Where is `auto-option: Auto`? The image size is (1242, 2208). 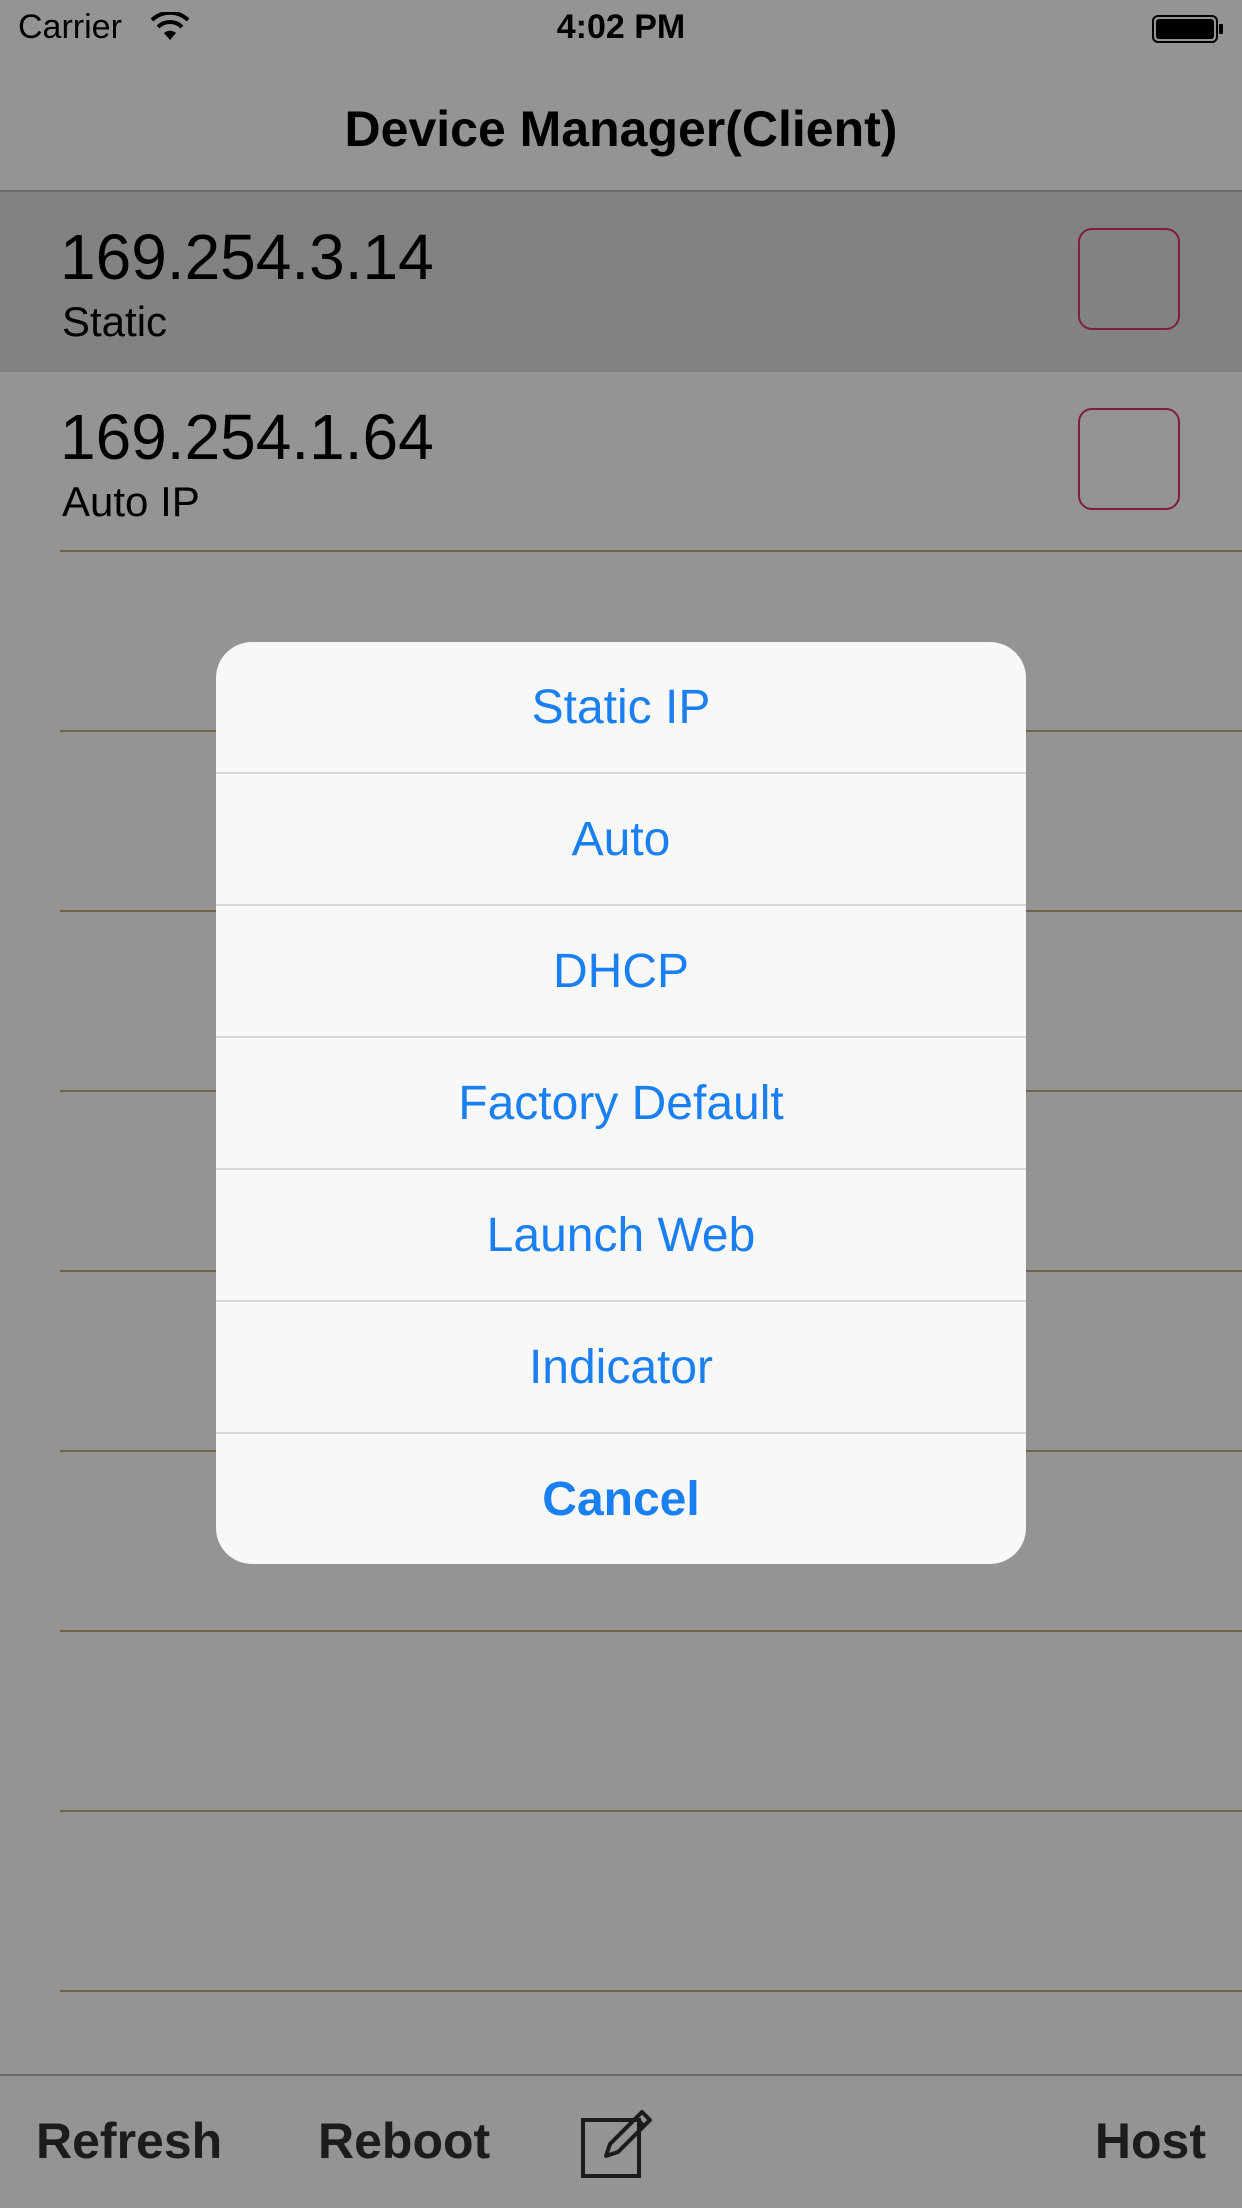
auto-option: Auto is located at coordinates (621, 840).